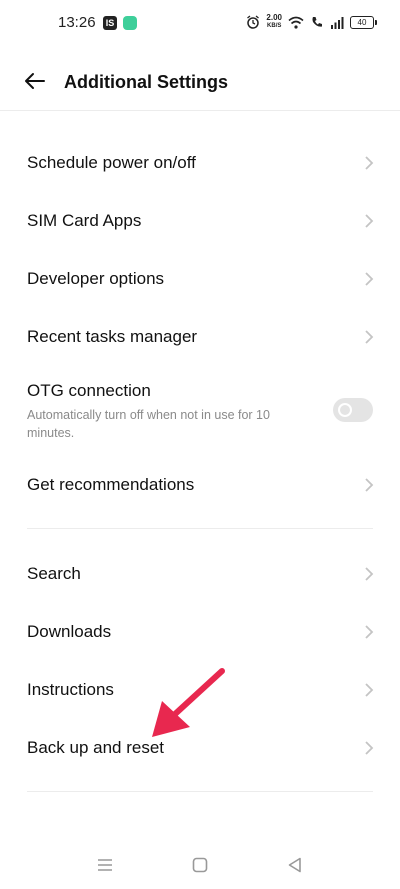 This screenshot has width=400, height=889. What do you see at coordinates (35, 81) in the screenshot?
I see `back-arrow-icon` at bounding box center [35, 81].